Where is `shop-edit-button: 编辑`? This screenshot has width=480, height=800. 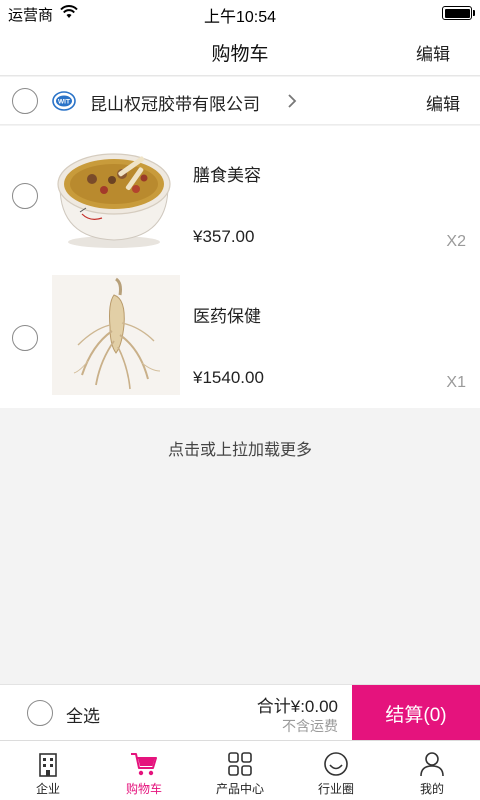
shop-edit-button: 编辑 is located at coordinates (443, 102).